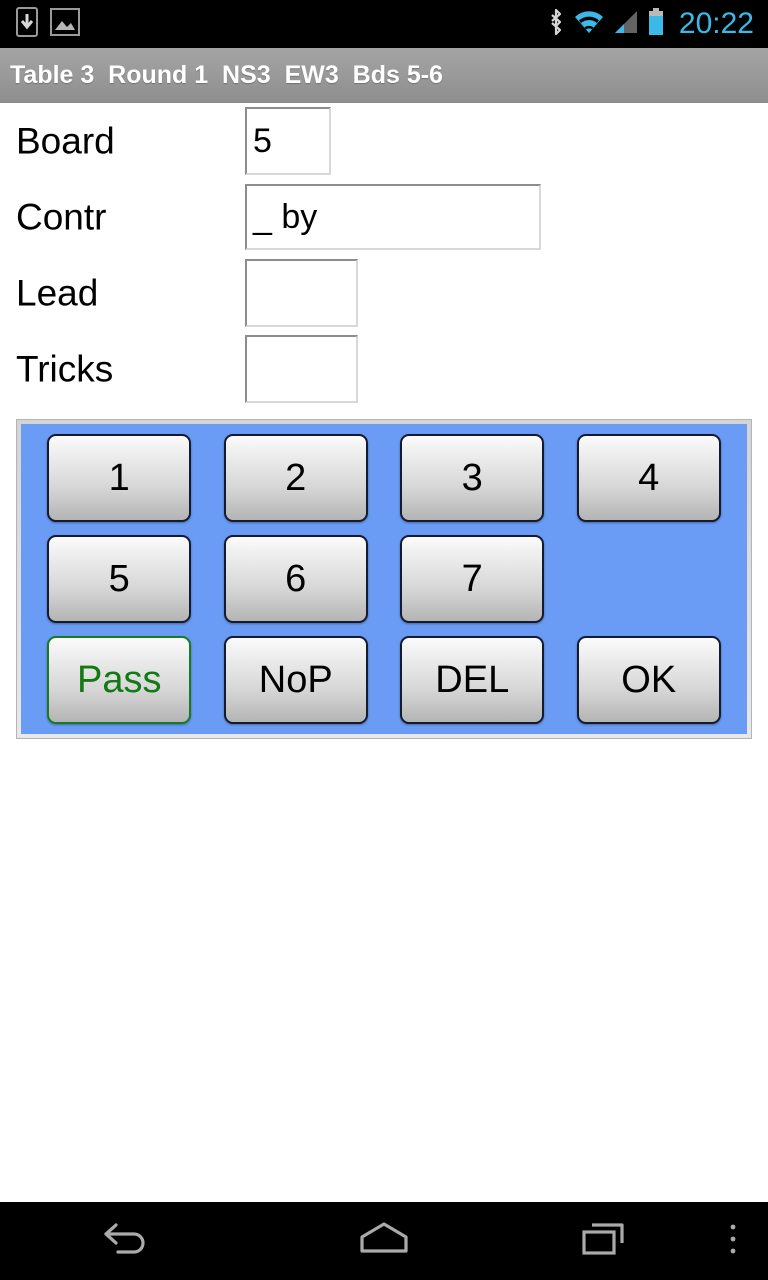 This screenshot has height=1280, width=768. I want to click on keypad-cell: 5, so click(119, 579).